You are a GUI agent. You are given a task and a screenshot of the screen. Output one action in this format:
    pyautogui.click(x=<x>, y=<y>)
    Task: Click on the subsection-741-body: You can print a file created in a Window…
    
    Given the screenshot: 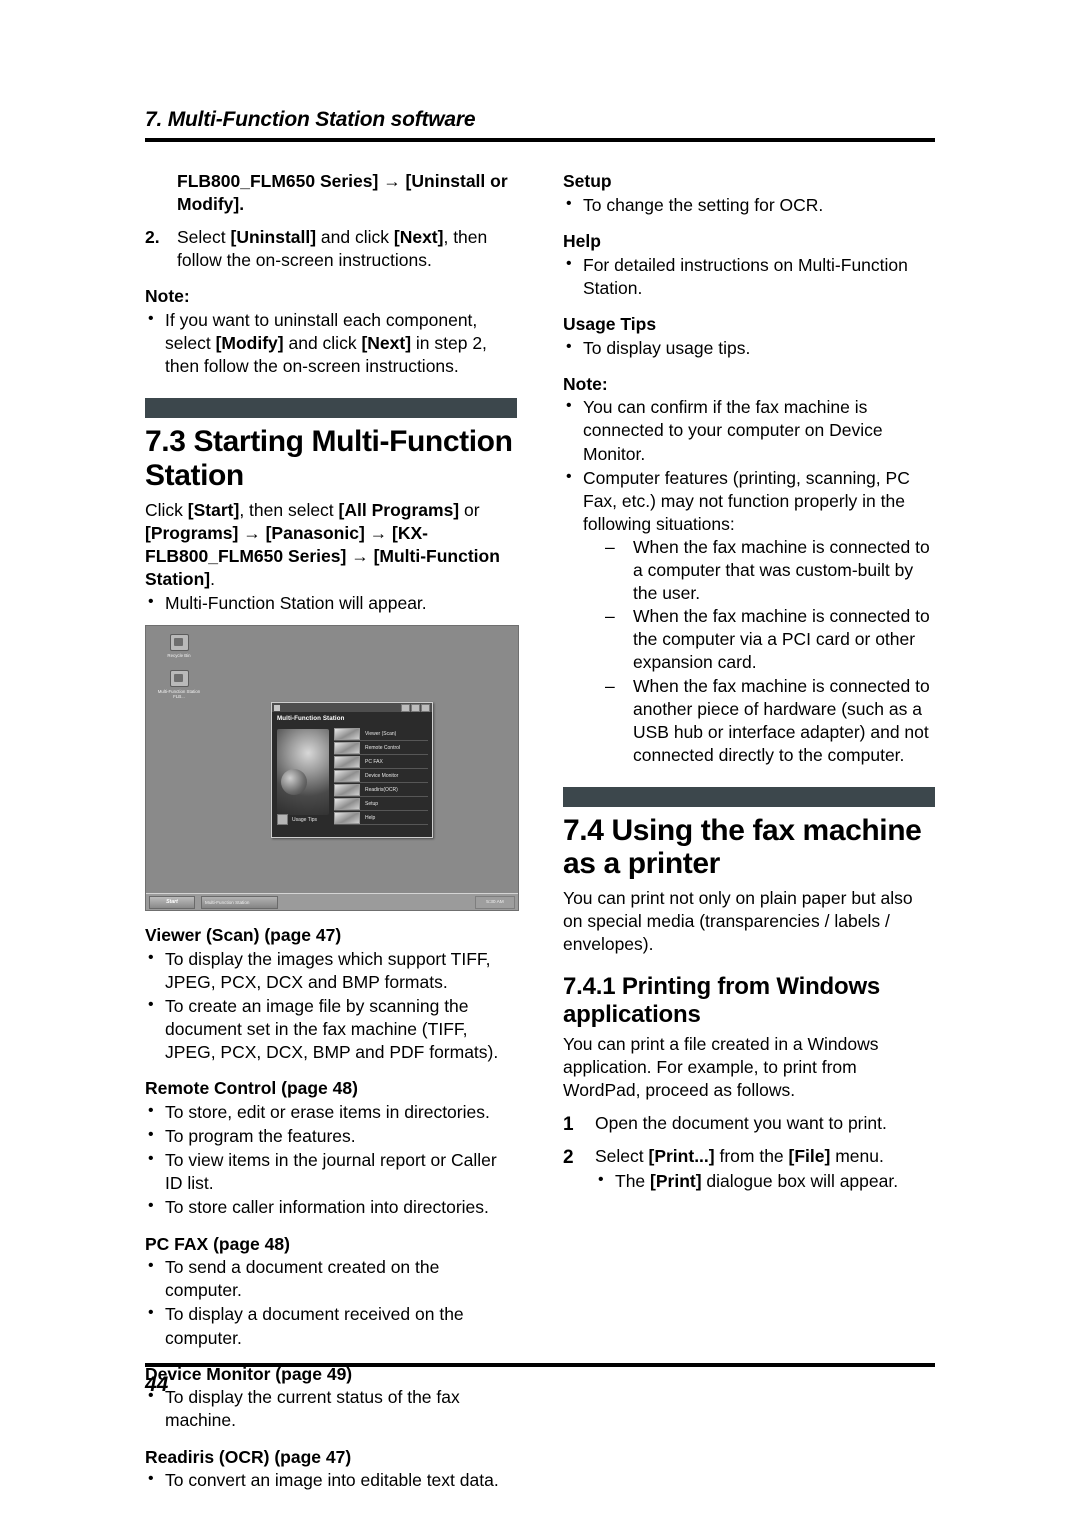 What is the action you would take?
    pyautogui.click(x=721, y=1067)
    